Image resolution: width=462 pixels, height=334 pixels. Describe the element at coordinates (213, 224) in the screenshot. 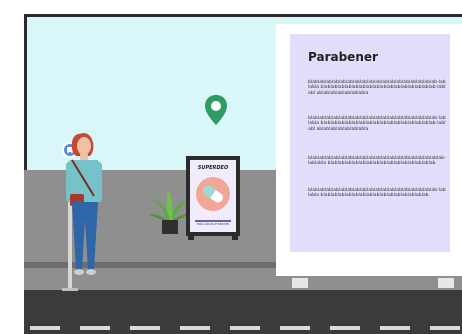

I see `poster-tagline: ENGLAND BLUE BREWER` at that location.